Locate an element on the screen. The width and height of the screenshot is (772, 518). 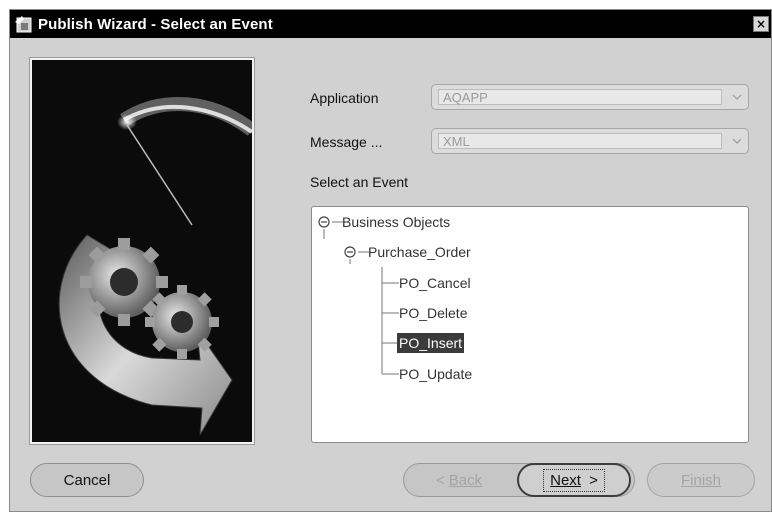
back-arrow-icon: < is located at coordinates (440, 480).